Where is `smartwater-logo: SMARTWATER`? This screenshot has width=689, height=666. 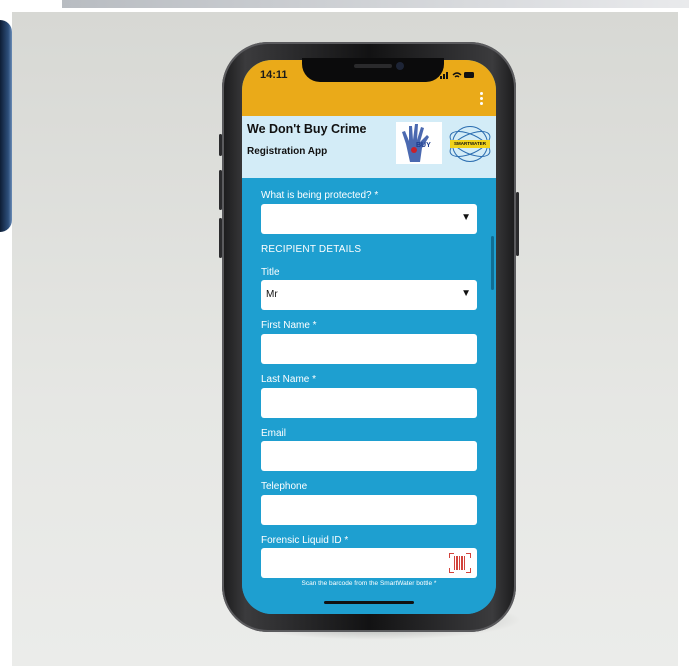 smartwater-logo: SMARTWATER is located at coordinates (470, 144).